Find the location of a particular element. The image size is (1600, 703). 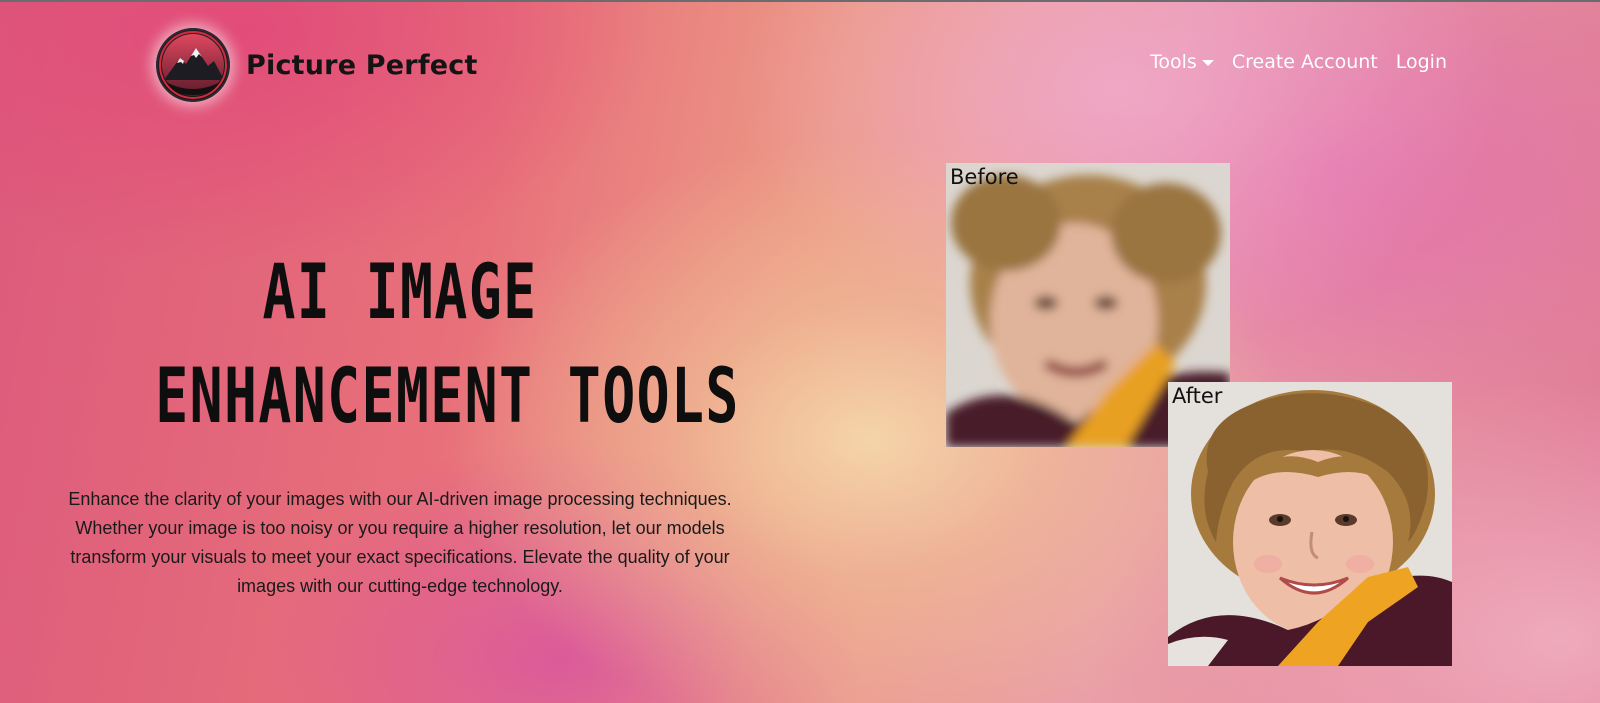

main-nav: Tools Create Account Login is located at coordinates (1298, 62).